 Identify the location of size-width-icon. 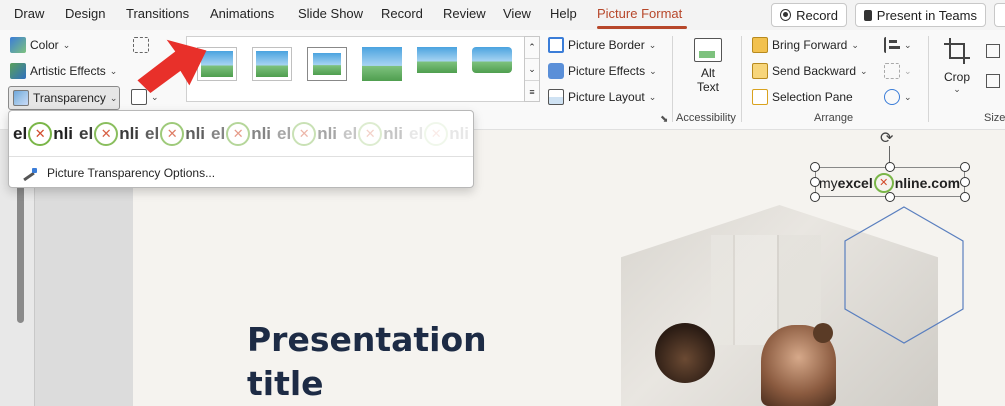
(993, 81).